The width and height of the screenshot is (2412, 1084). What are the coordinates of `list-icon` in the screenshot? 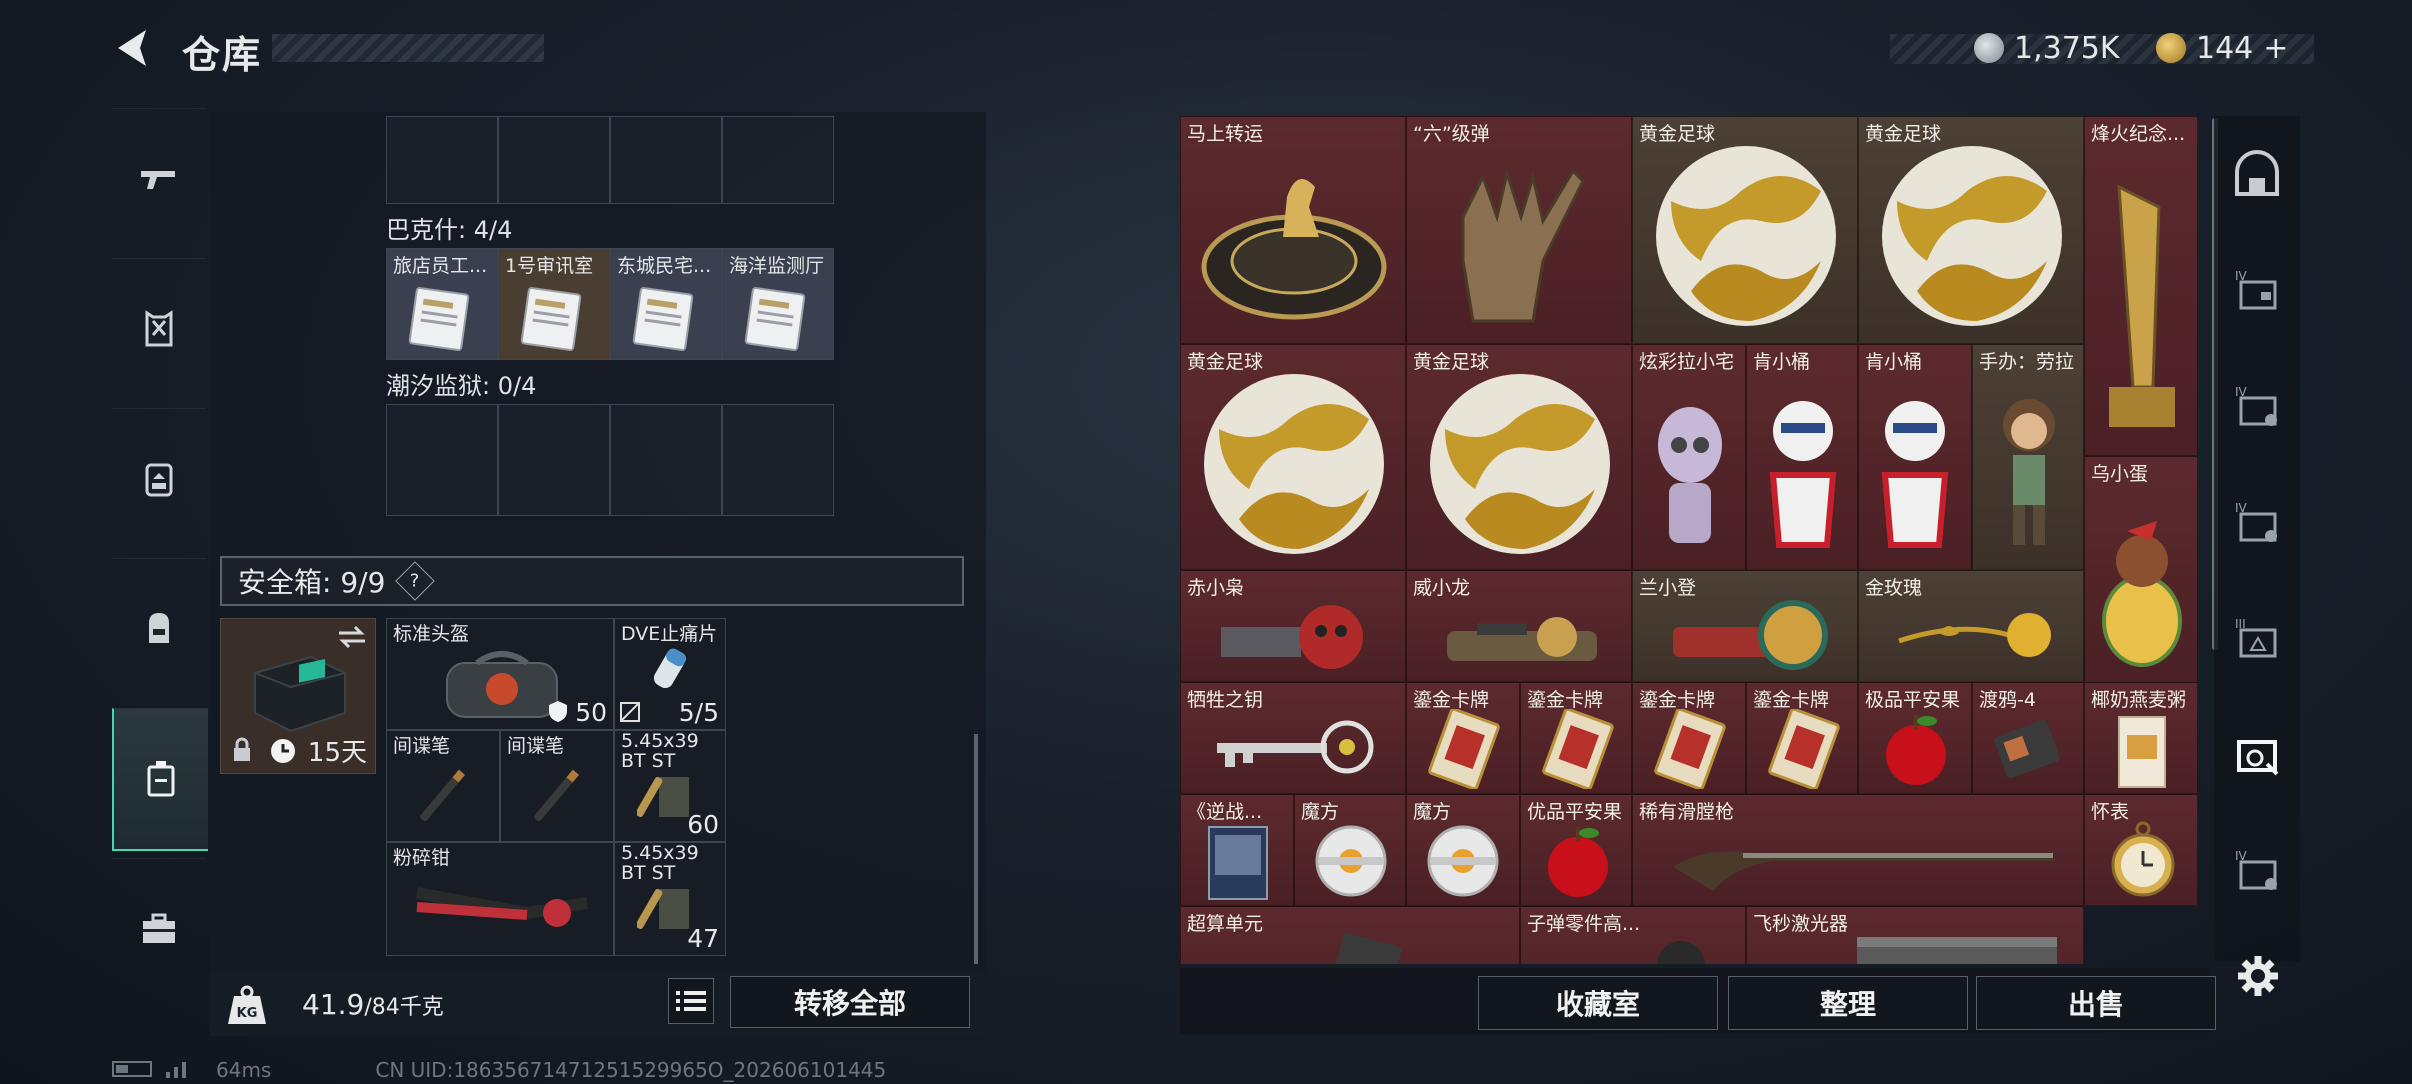 It's located at (691, 1001).